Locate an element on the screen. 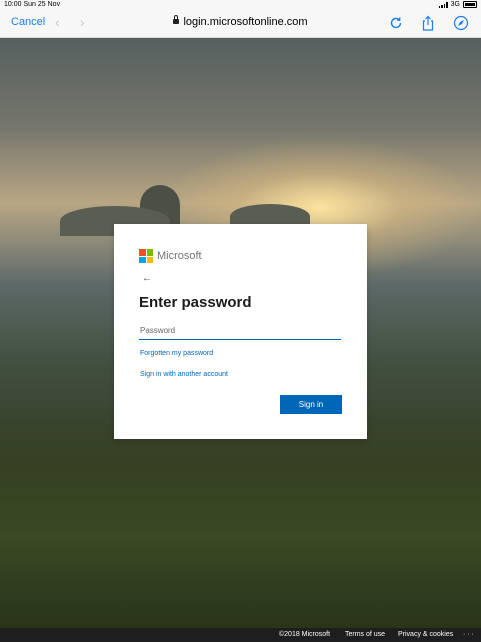  reload-icon is located at coordinates (396, 23).